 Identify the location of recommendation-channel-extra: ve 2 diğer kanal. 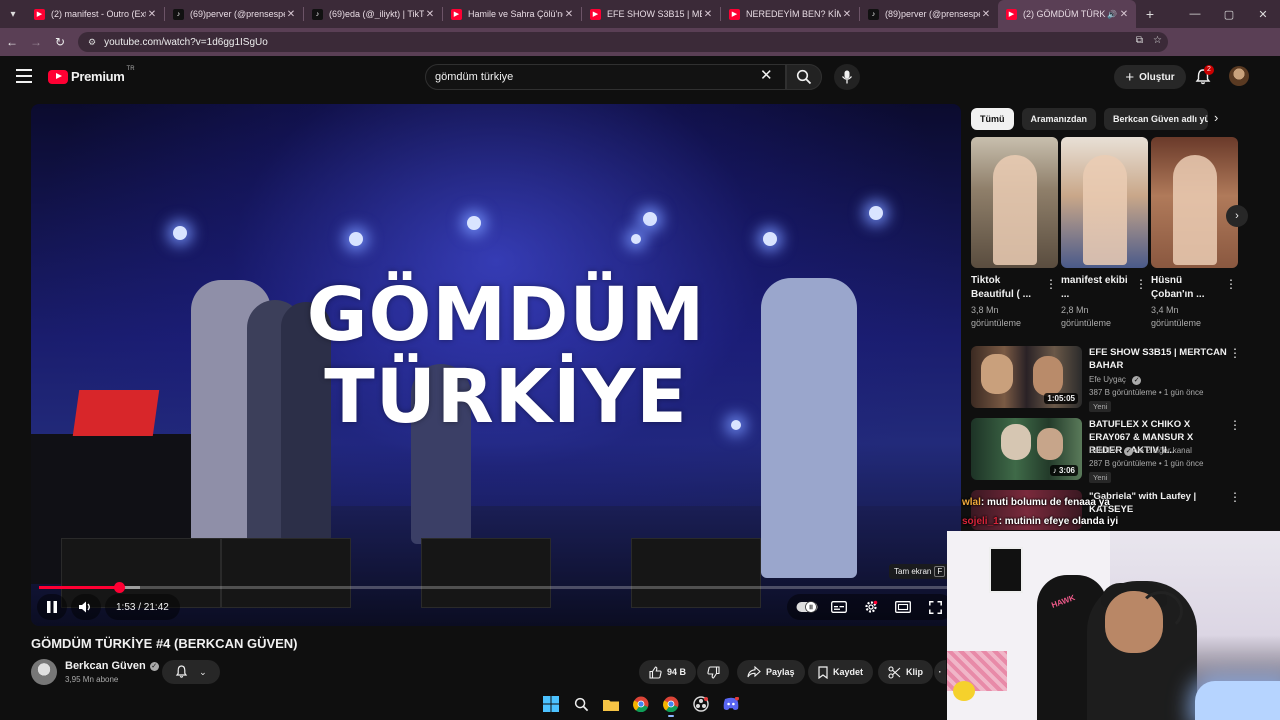
(1163, 450).